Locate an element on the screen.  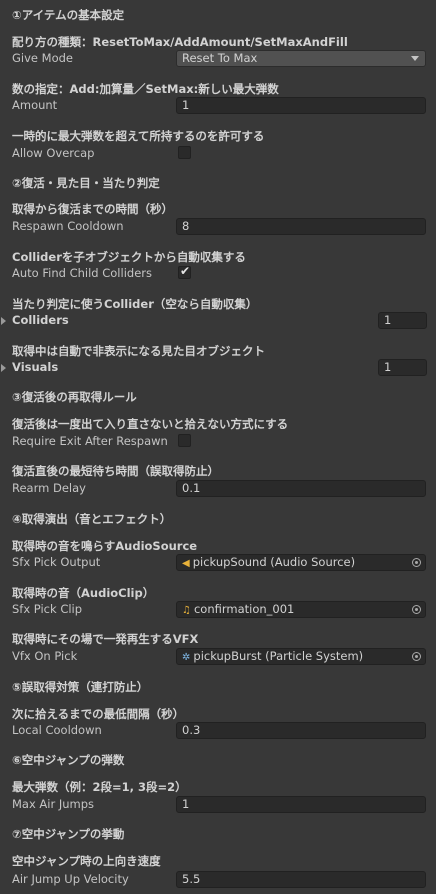
colliders-tooltip: 当たり判定に使うCollider（空なら自動収集） is located at coordinates (135, 304).